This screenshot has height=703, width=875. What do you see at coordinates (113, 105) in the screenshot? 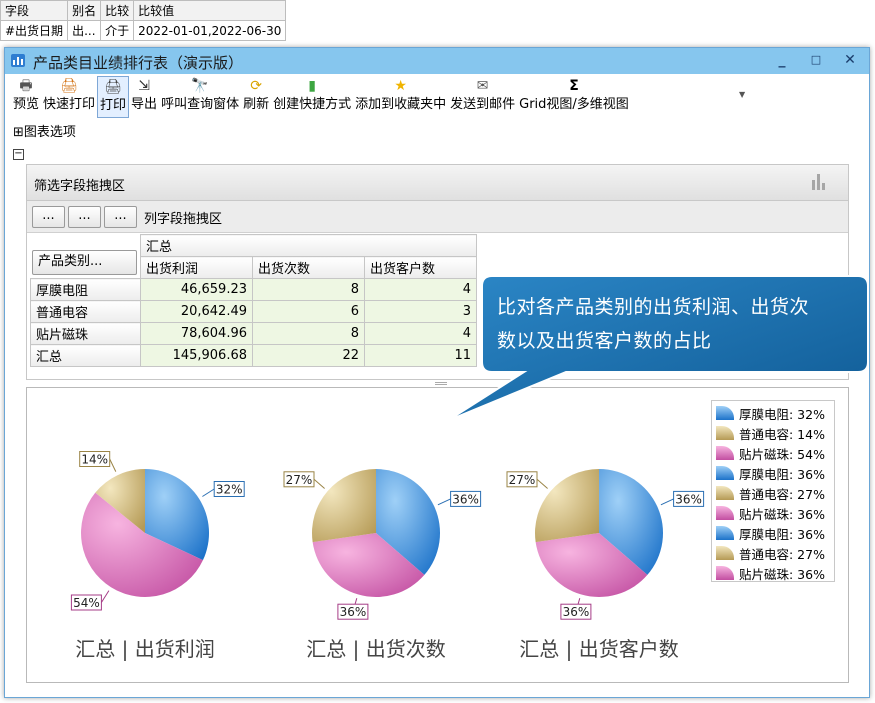
I see `print-label: 打印` at bounding box center [113, 105].